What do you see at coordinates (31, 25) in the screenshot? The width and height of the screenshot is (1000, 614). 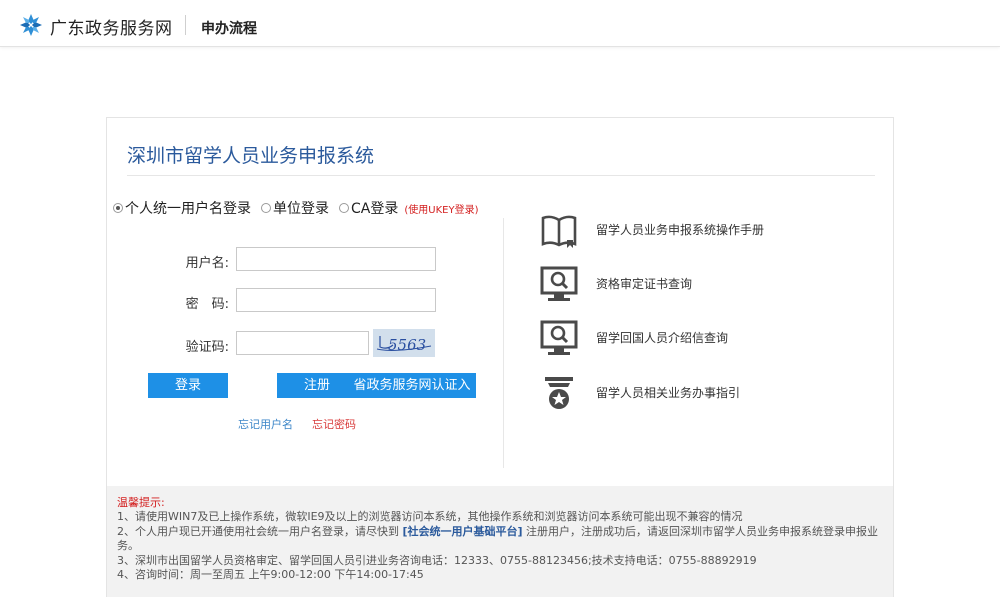 I see `gov-logo-icon` at bounding box center [31, 25].